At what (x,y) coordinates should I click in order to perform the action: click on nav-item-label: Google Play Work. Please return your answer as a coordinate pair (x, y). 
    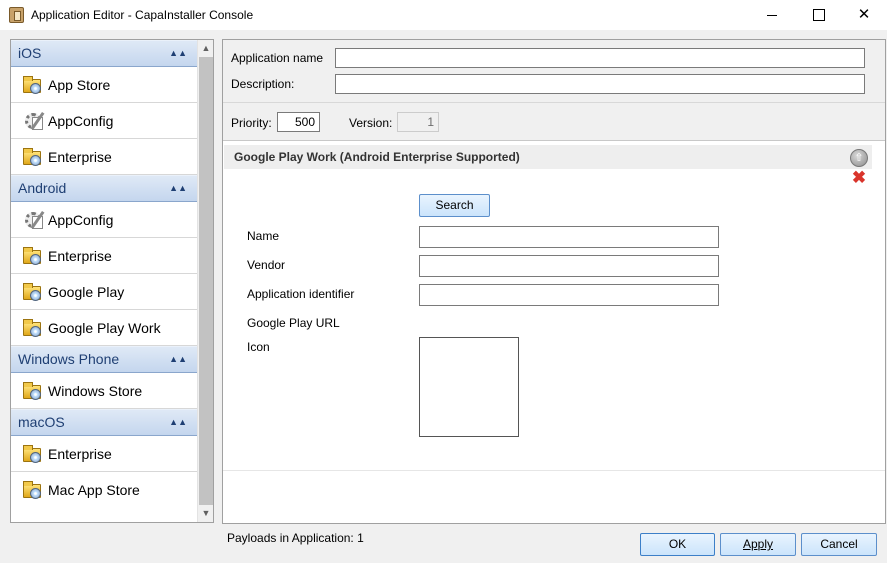
    Looking at the image, I should click on (104, 328).